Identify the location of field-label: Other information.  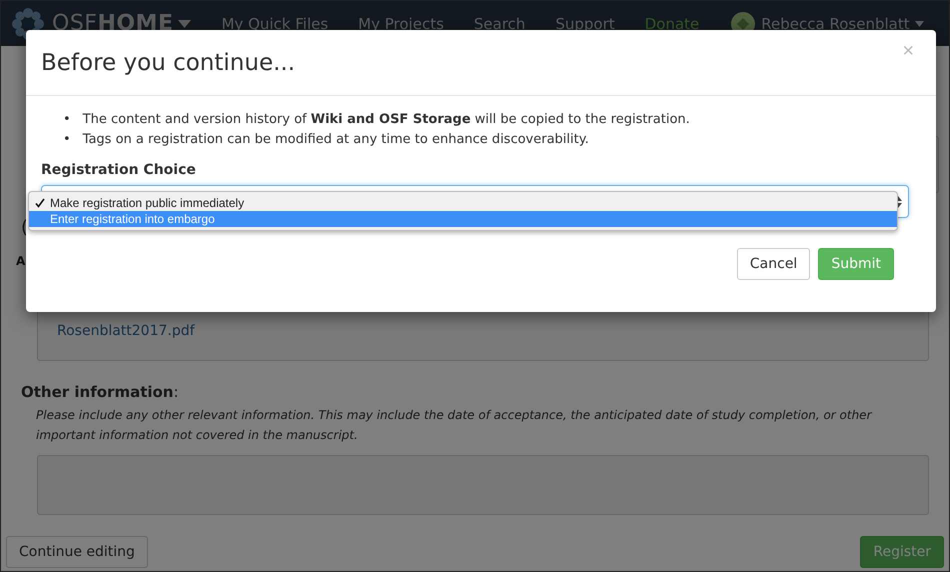
(97, 392).